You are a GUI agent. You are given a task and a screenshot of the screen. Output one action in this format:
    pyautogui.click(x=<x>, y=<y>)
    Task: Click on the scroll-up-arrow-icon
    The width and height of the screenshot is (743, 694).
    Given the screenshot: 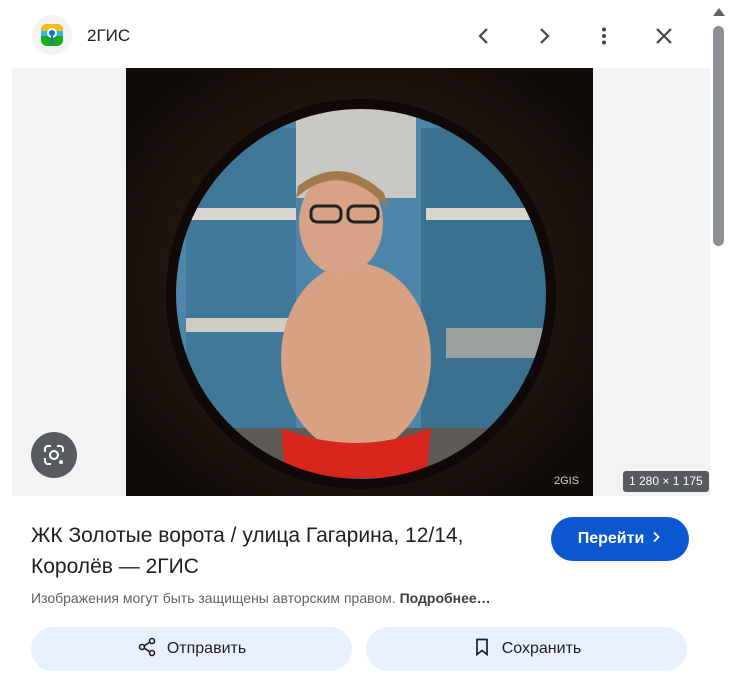 What is the action you would take?
    pyautogui.click(x=719, y=12)
    